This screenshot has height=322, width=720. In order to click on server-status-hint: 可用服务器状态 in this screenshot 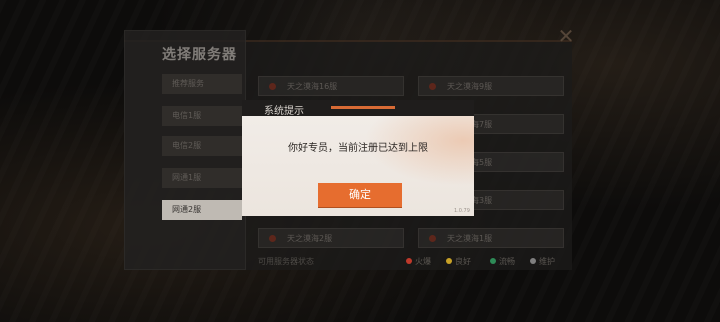, I will do `click(286, 261)`.